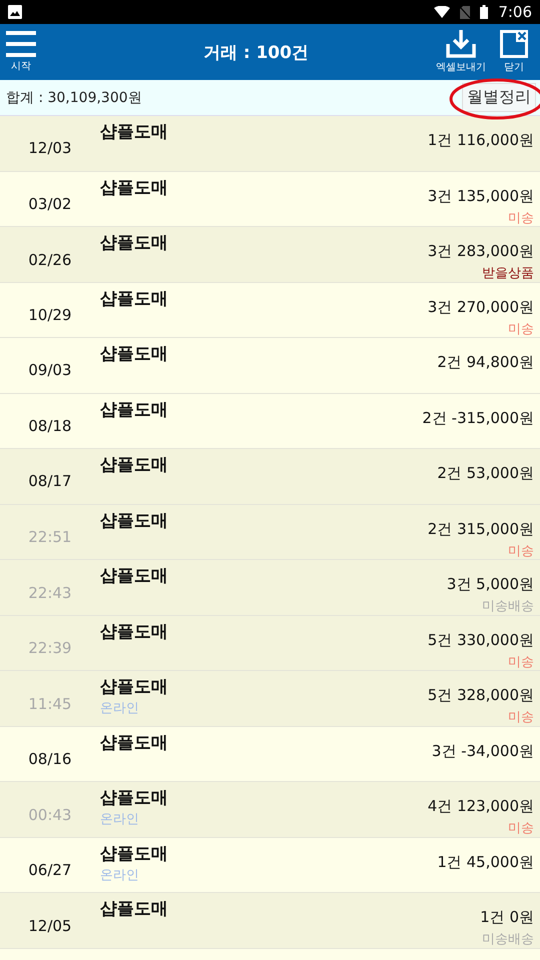  Describe the element at coordinates (481, 307) in the screenshot. I see `transaction-amount: 3건 270,000원` at that location.